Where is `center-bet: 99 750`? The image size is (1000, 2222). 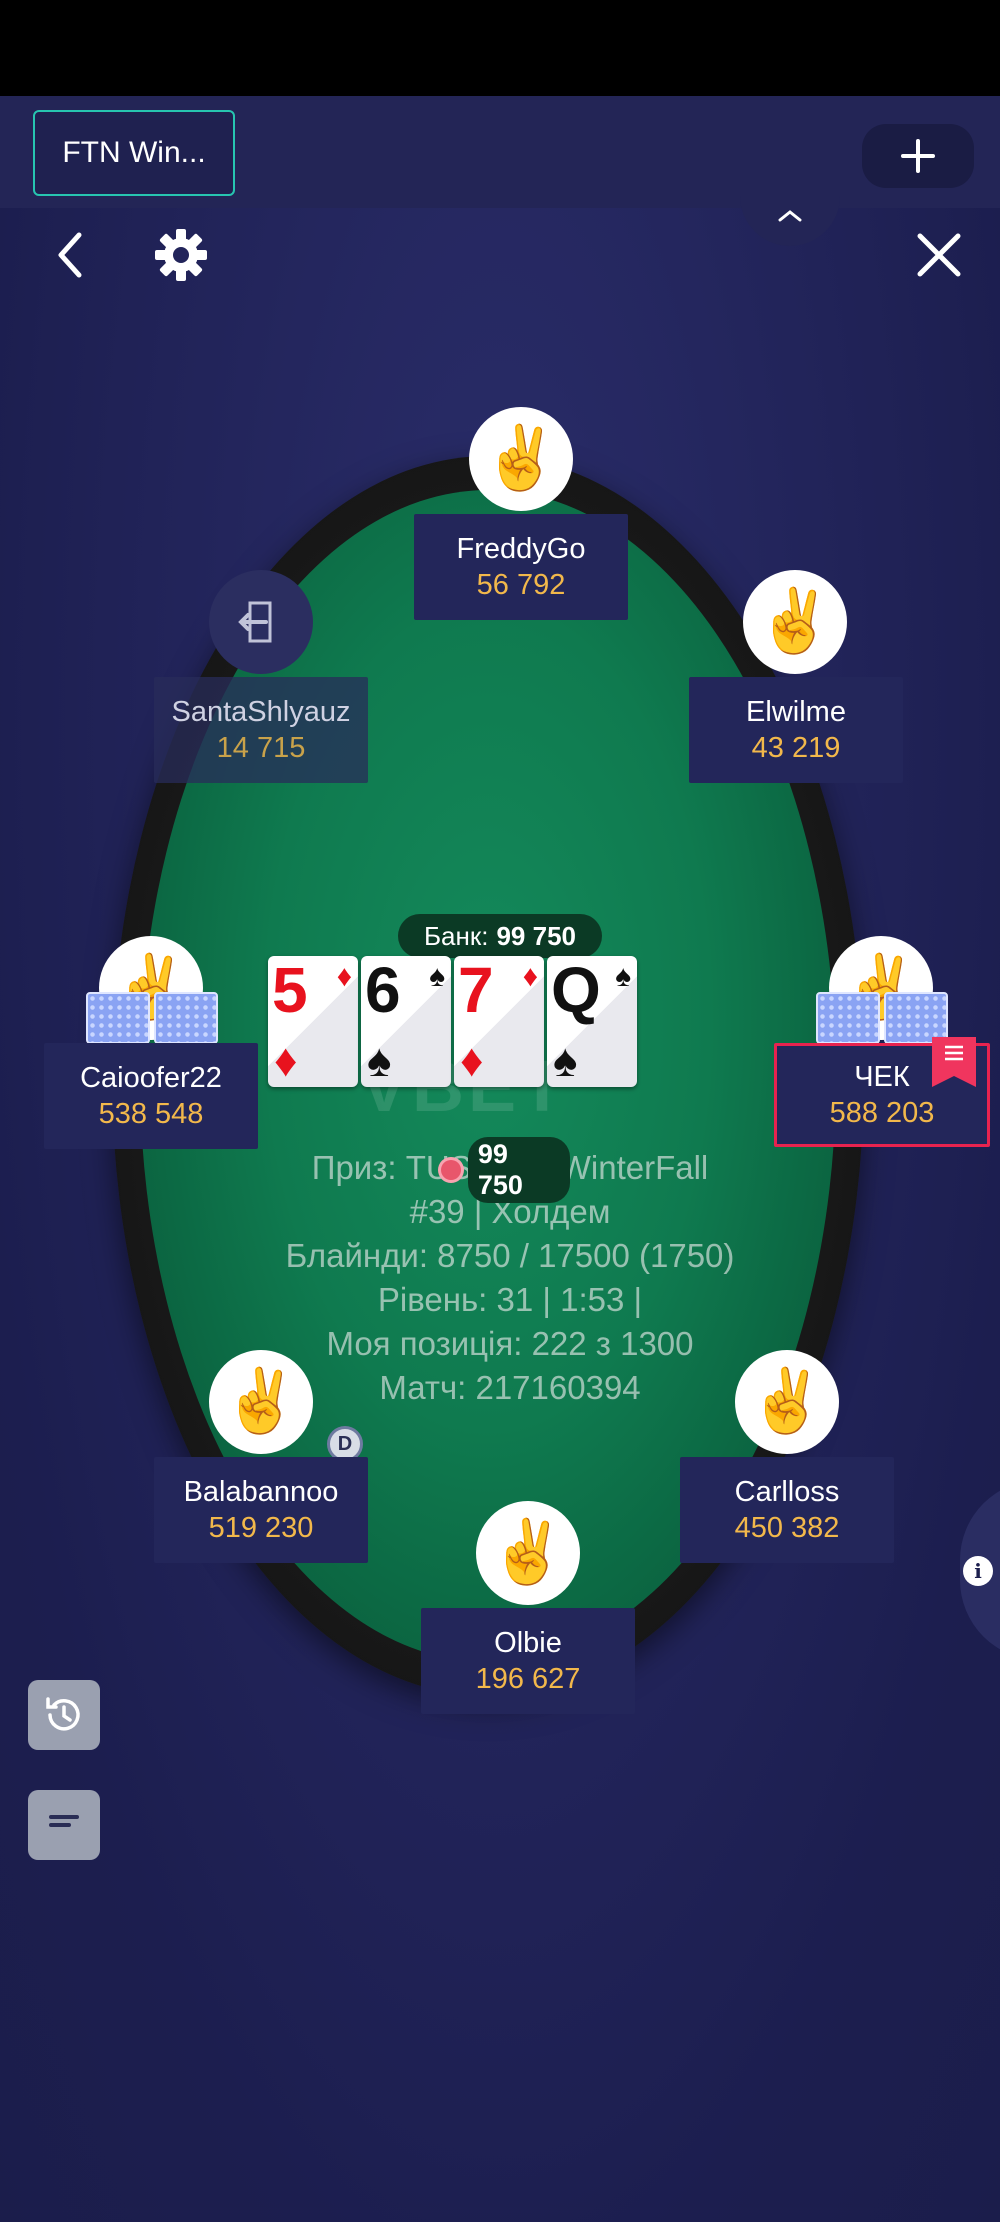 center-bet: 99 750 is located at coordinates (504, 1170).